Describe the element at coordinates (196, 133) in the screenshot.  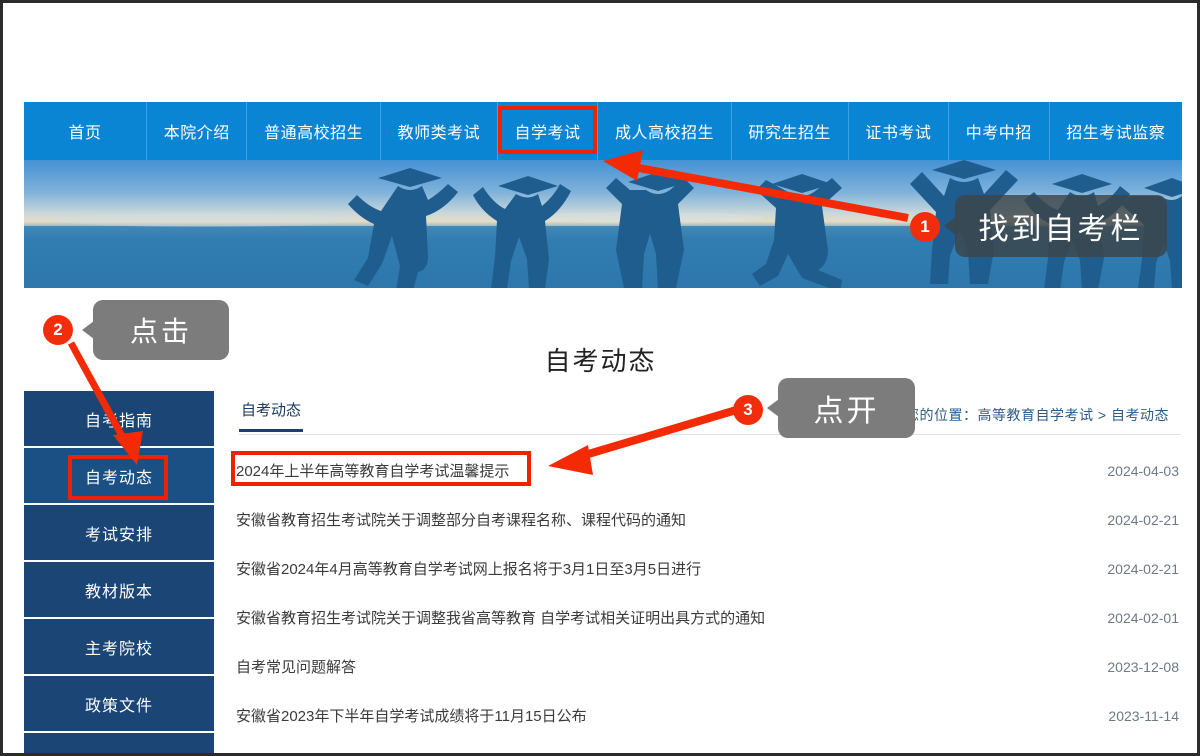
I see `nav-item-label: 本院介绍` at that location.